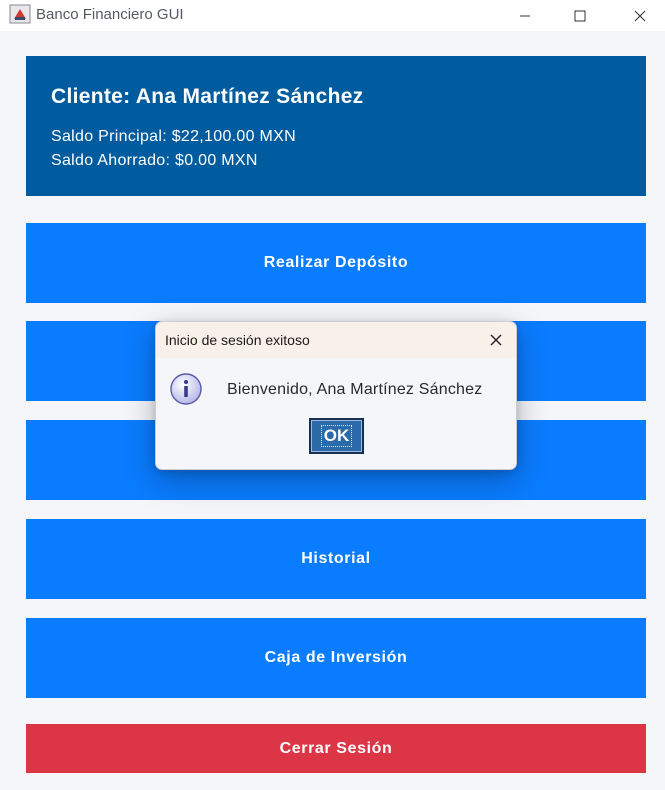 The image size is (665, 790). I want to click on deposit-button: Realizar Depósito, so click(336, 263).